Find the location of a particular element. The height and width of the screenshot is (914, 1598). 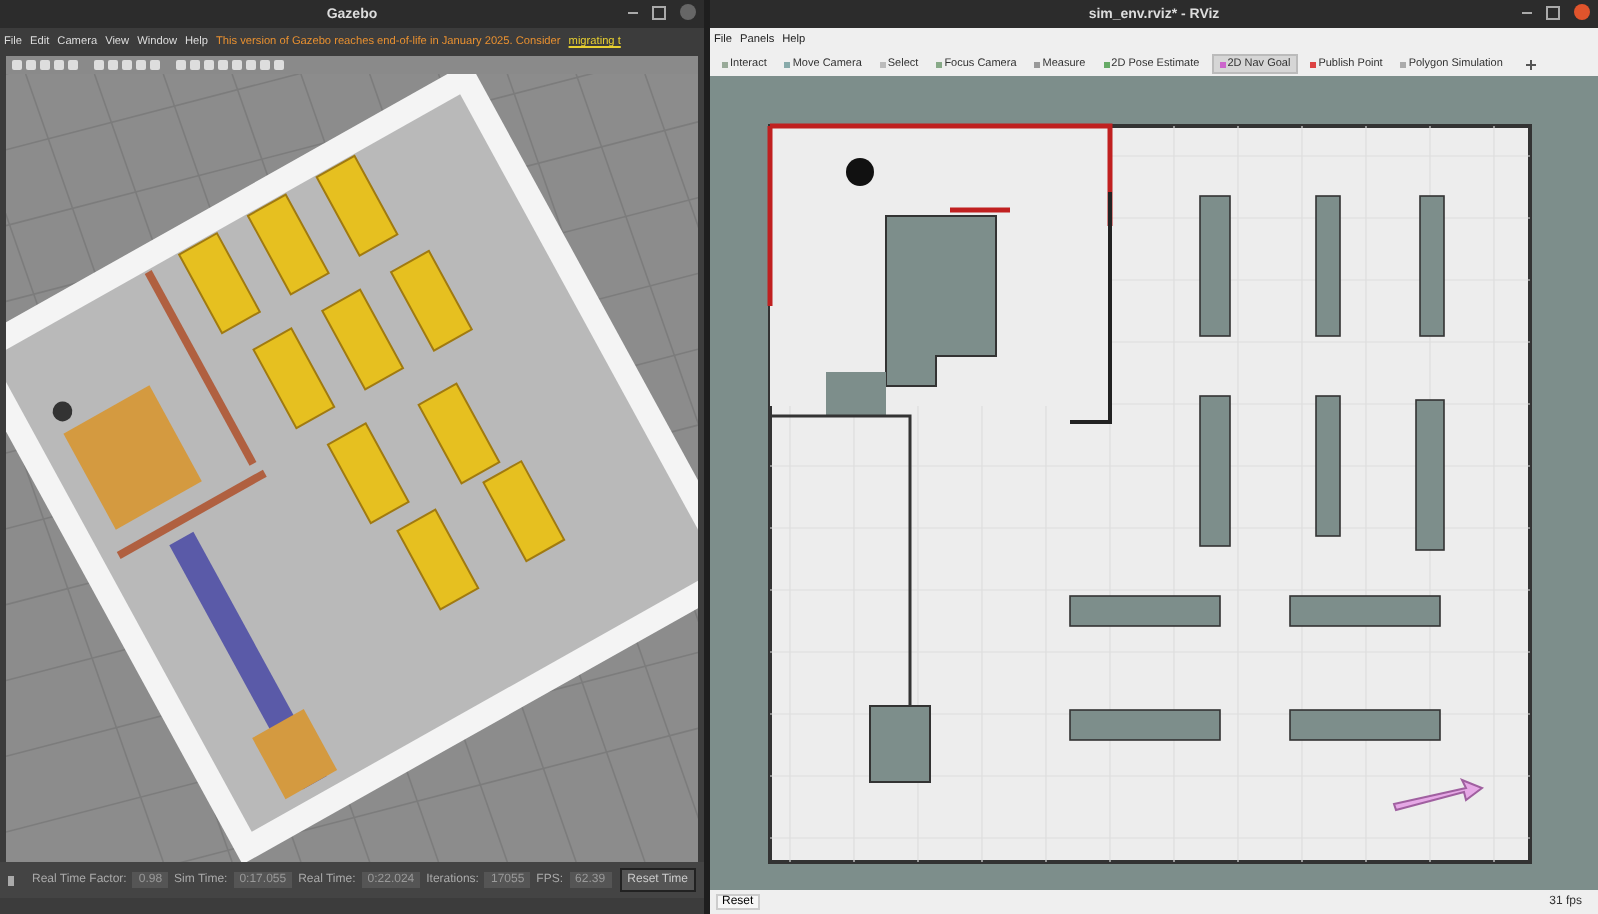

add-icon is located at coordinates (1531, 64).